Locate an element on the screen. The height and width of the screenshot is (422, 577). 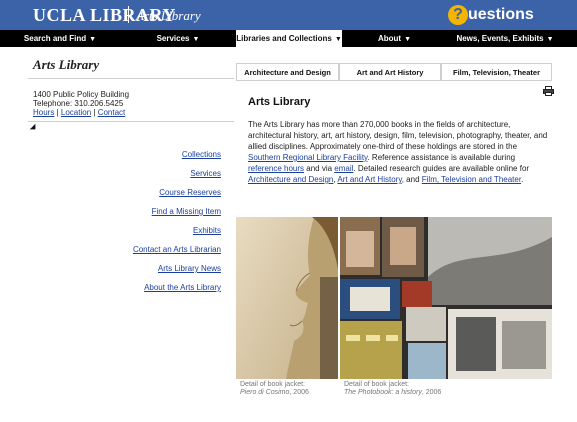
architecture-design-guide-link: Architecture and Design is located at coordinates (290, 179).